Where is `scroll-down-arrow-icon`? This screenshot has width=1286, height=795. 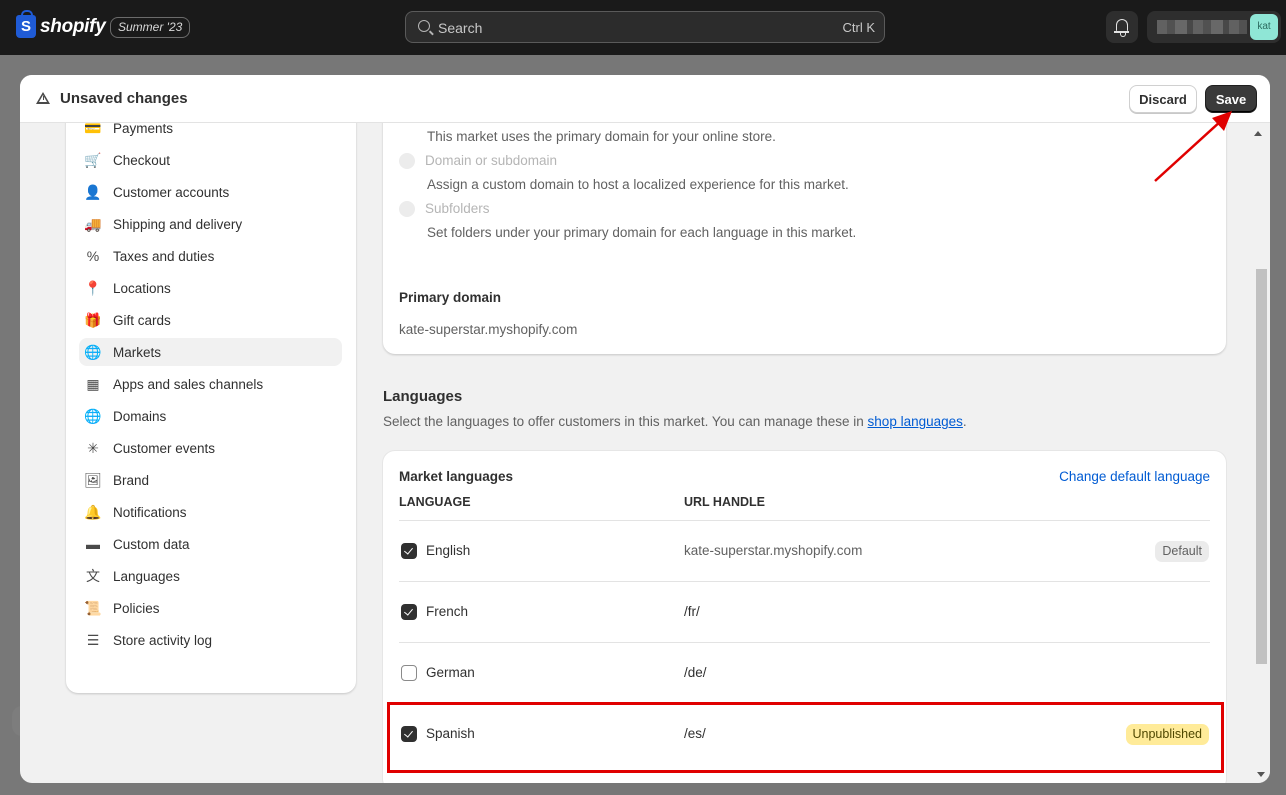 scroll-down-arrow-icon is located at coordinates (1261, 774).